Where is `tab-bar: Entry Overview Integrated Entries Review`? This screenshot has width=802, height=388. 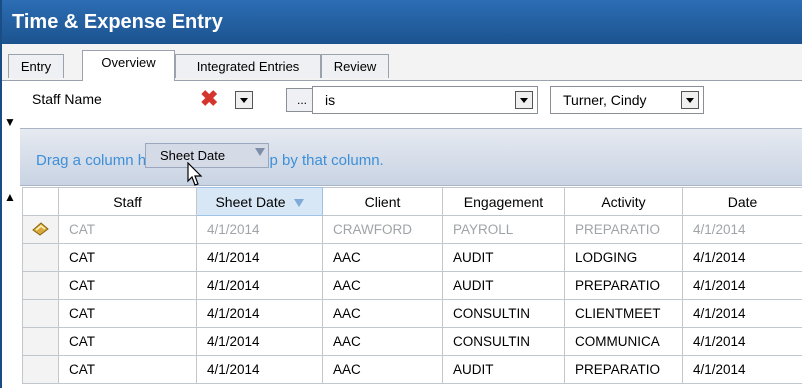
tab-bar: Entry Overview Integrated Entries Review is located at coordinates (402, 62).